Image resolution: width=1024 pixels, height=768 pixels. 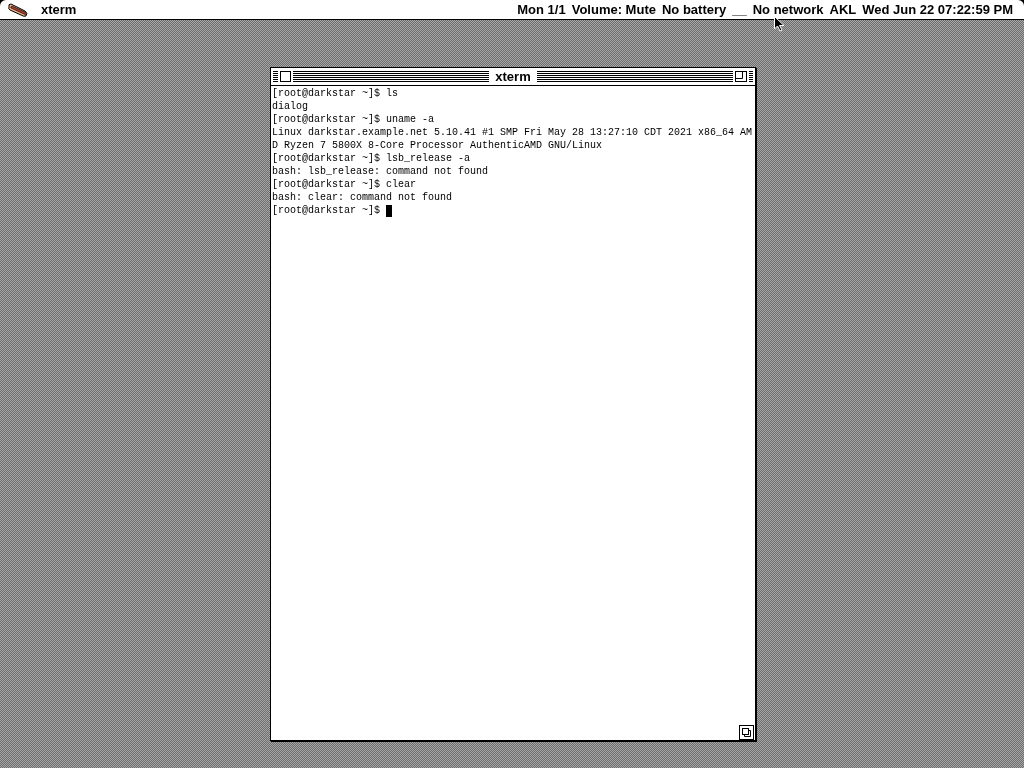 I want to click on terminal-line: [root@darkstar ~]$ uname -a, so click(x=353, y=119).